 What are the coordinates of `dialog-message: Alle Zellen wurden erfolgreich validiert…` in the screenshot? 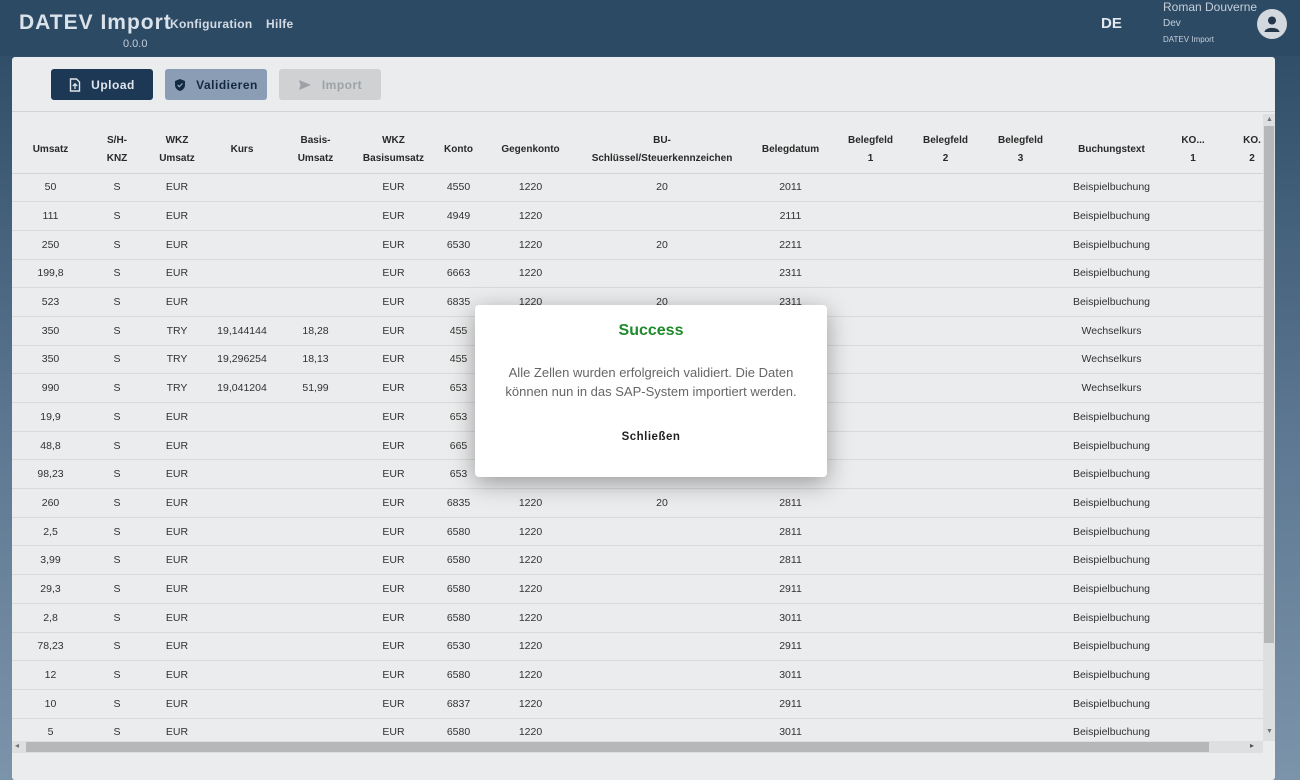 It's located at (651, 382).